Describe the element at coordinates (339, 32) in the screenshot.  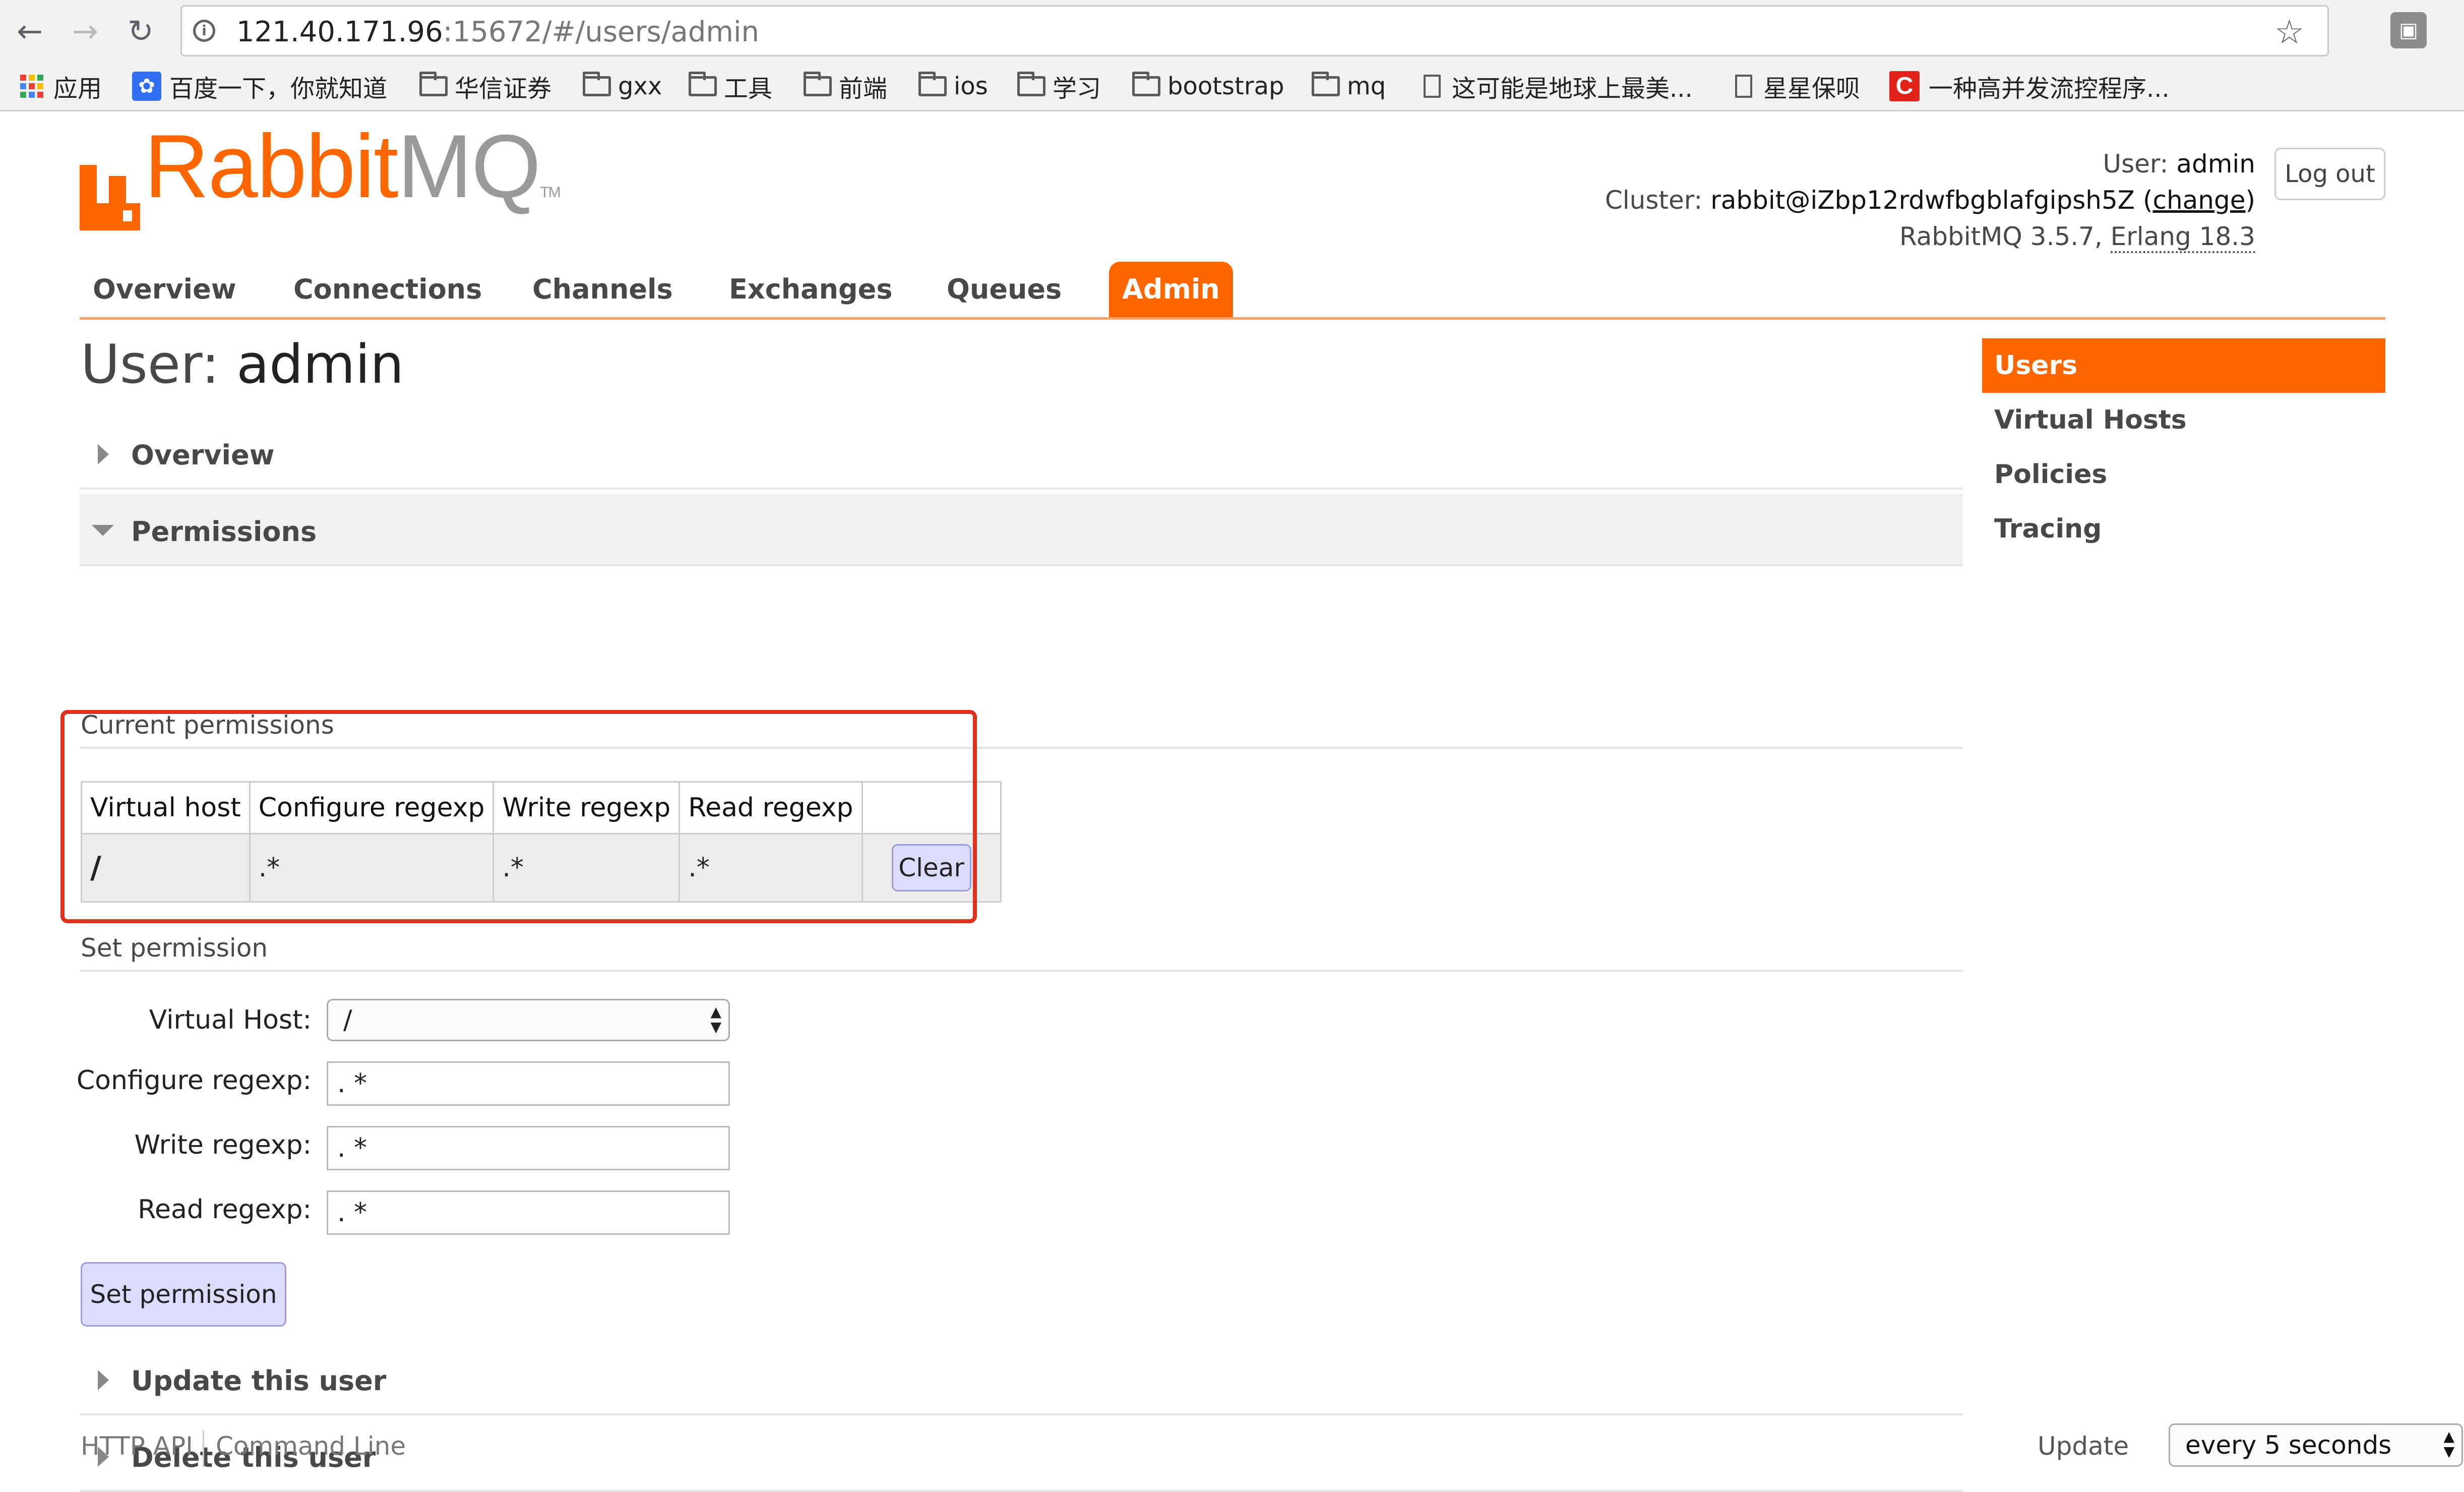
I see `url-host: 121.40.171.96` at that location.